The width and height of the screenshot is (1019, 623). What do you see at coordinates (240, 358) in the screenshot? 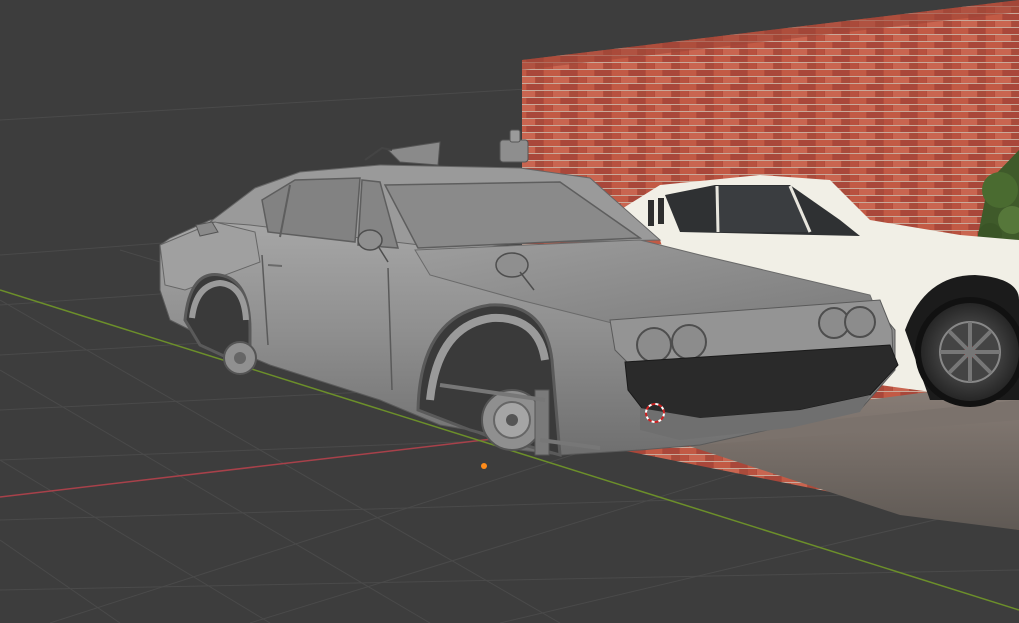
I see `rear-brake-assembly` at bounding box center [240, 358].